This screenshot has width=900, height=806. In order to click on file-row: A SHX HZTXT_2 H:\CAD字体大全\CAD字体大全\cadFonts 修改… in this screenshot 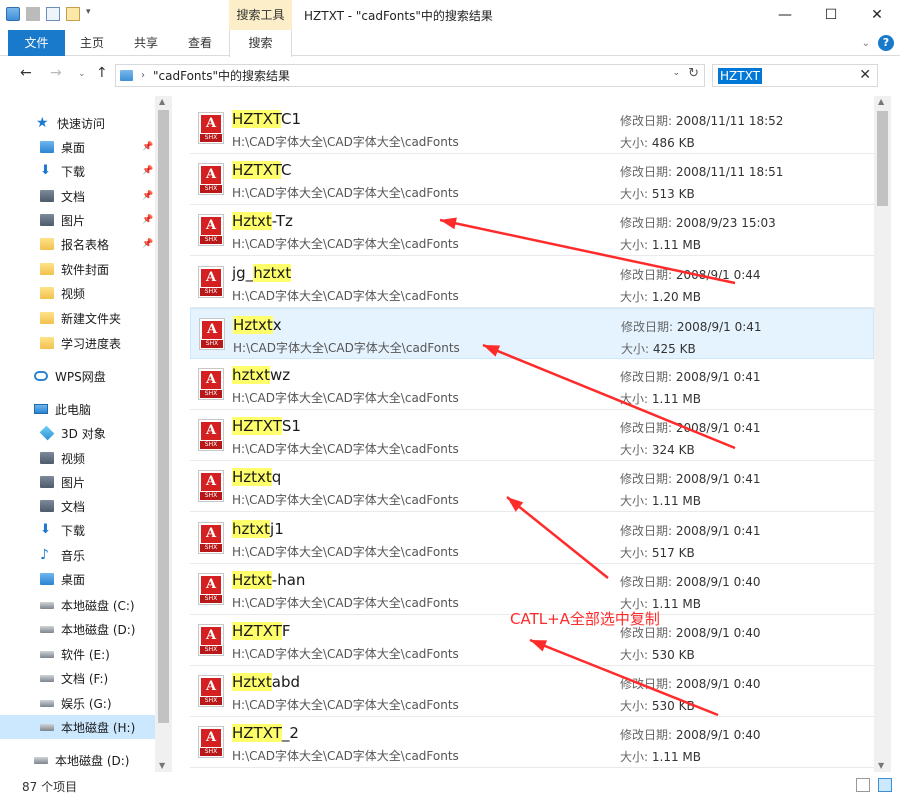, I will do `click(532, 743)`.